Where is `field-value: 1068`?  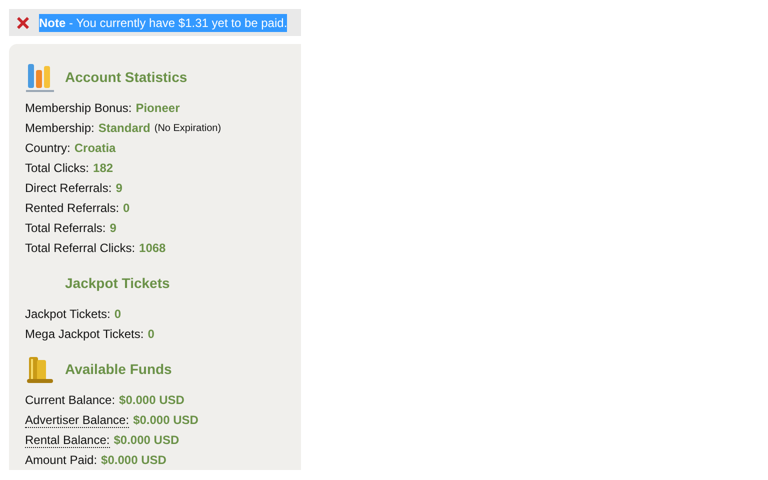 field-value: 1068 is located at coordinates (152, 248).